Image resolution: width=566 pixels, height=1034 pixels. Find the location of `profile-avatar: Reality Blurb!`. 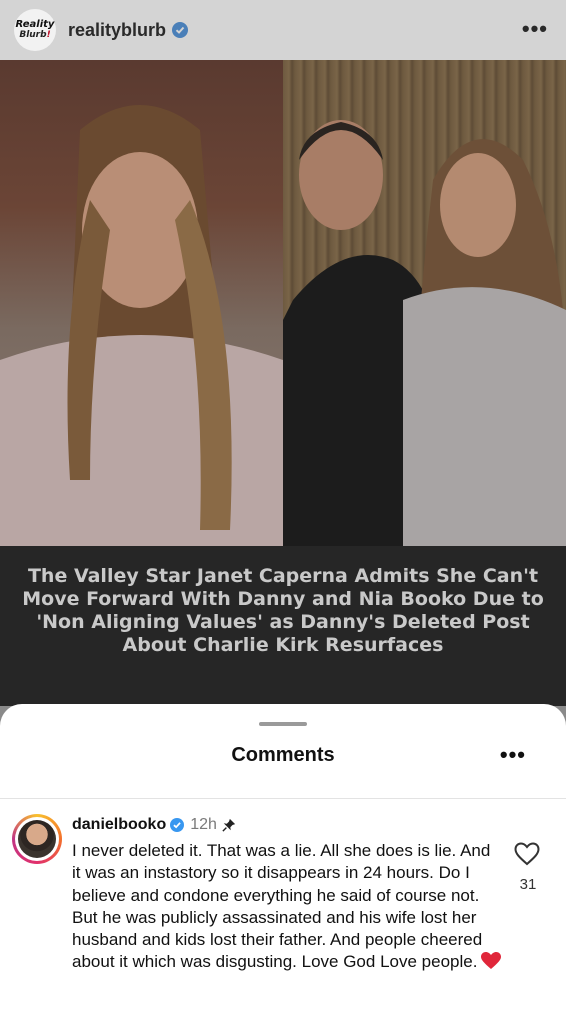

profile-avatar: Reality Blurb! is located at coordinates (35, 30).